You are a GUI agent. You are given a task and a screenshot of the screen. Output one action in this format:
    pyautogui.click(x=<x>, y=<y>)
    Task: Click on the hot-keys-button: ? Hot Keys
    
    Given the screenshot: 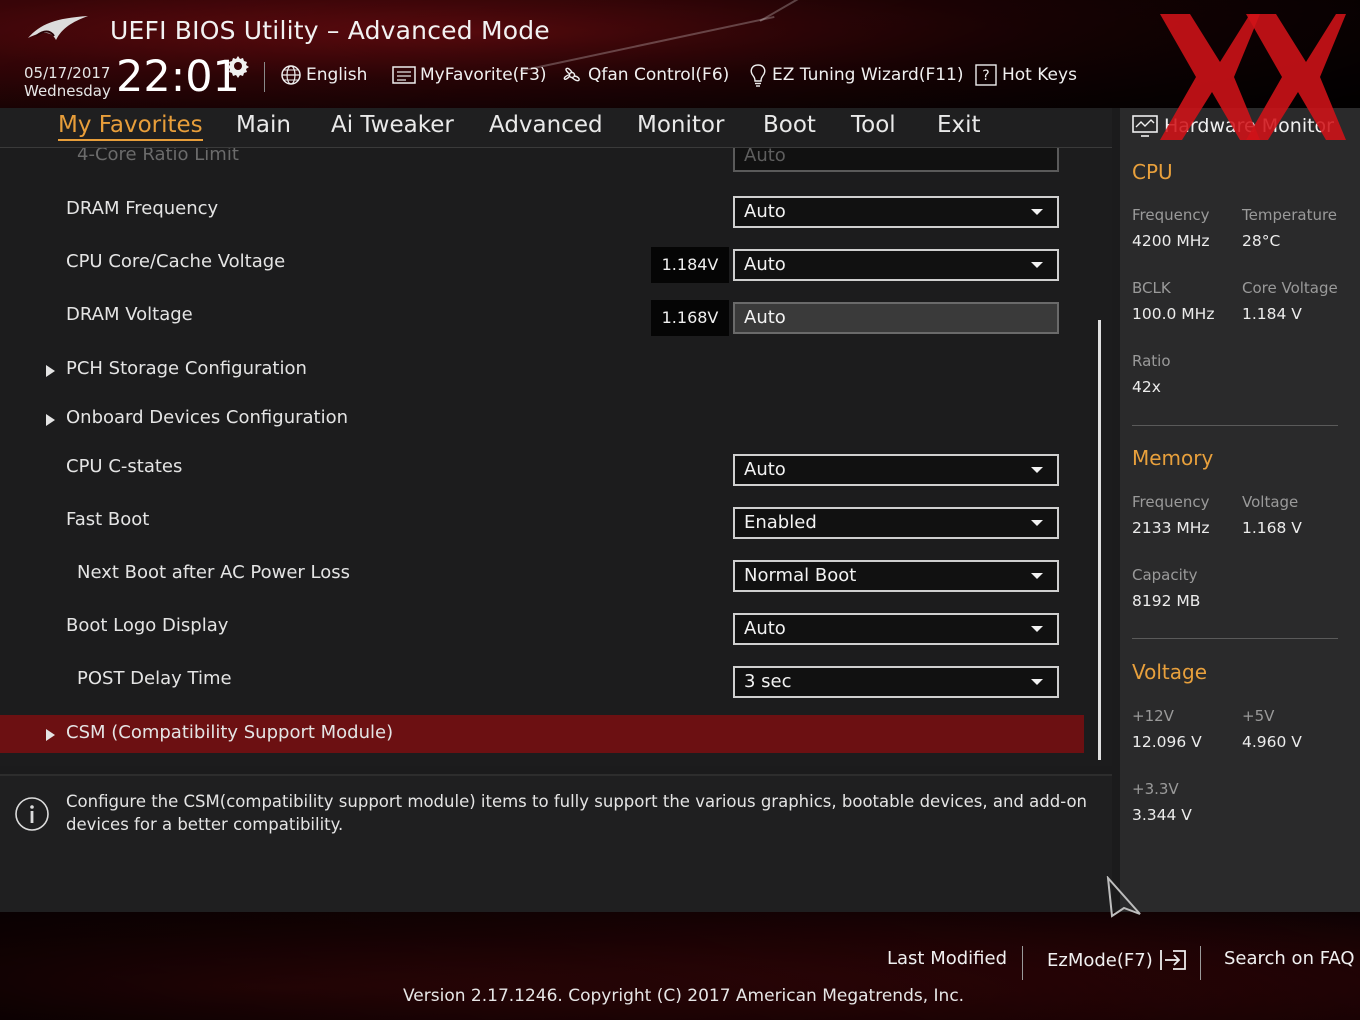 What is the action you would take?
    pyautogui.click(x=1025, y=75)
    